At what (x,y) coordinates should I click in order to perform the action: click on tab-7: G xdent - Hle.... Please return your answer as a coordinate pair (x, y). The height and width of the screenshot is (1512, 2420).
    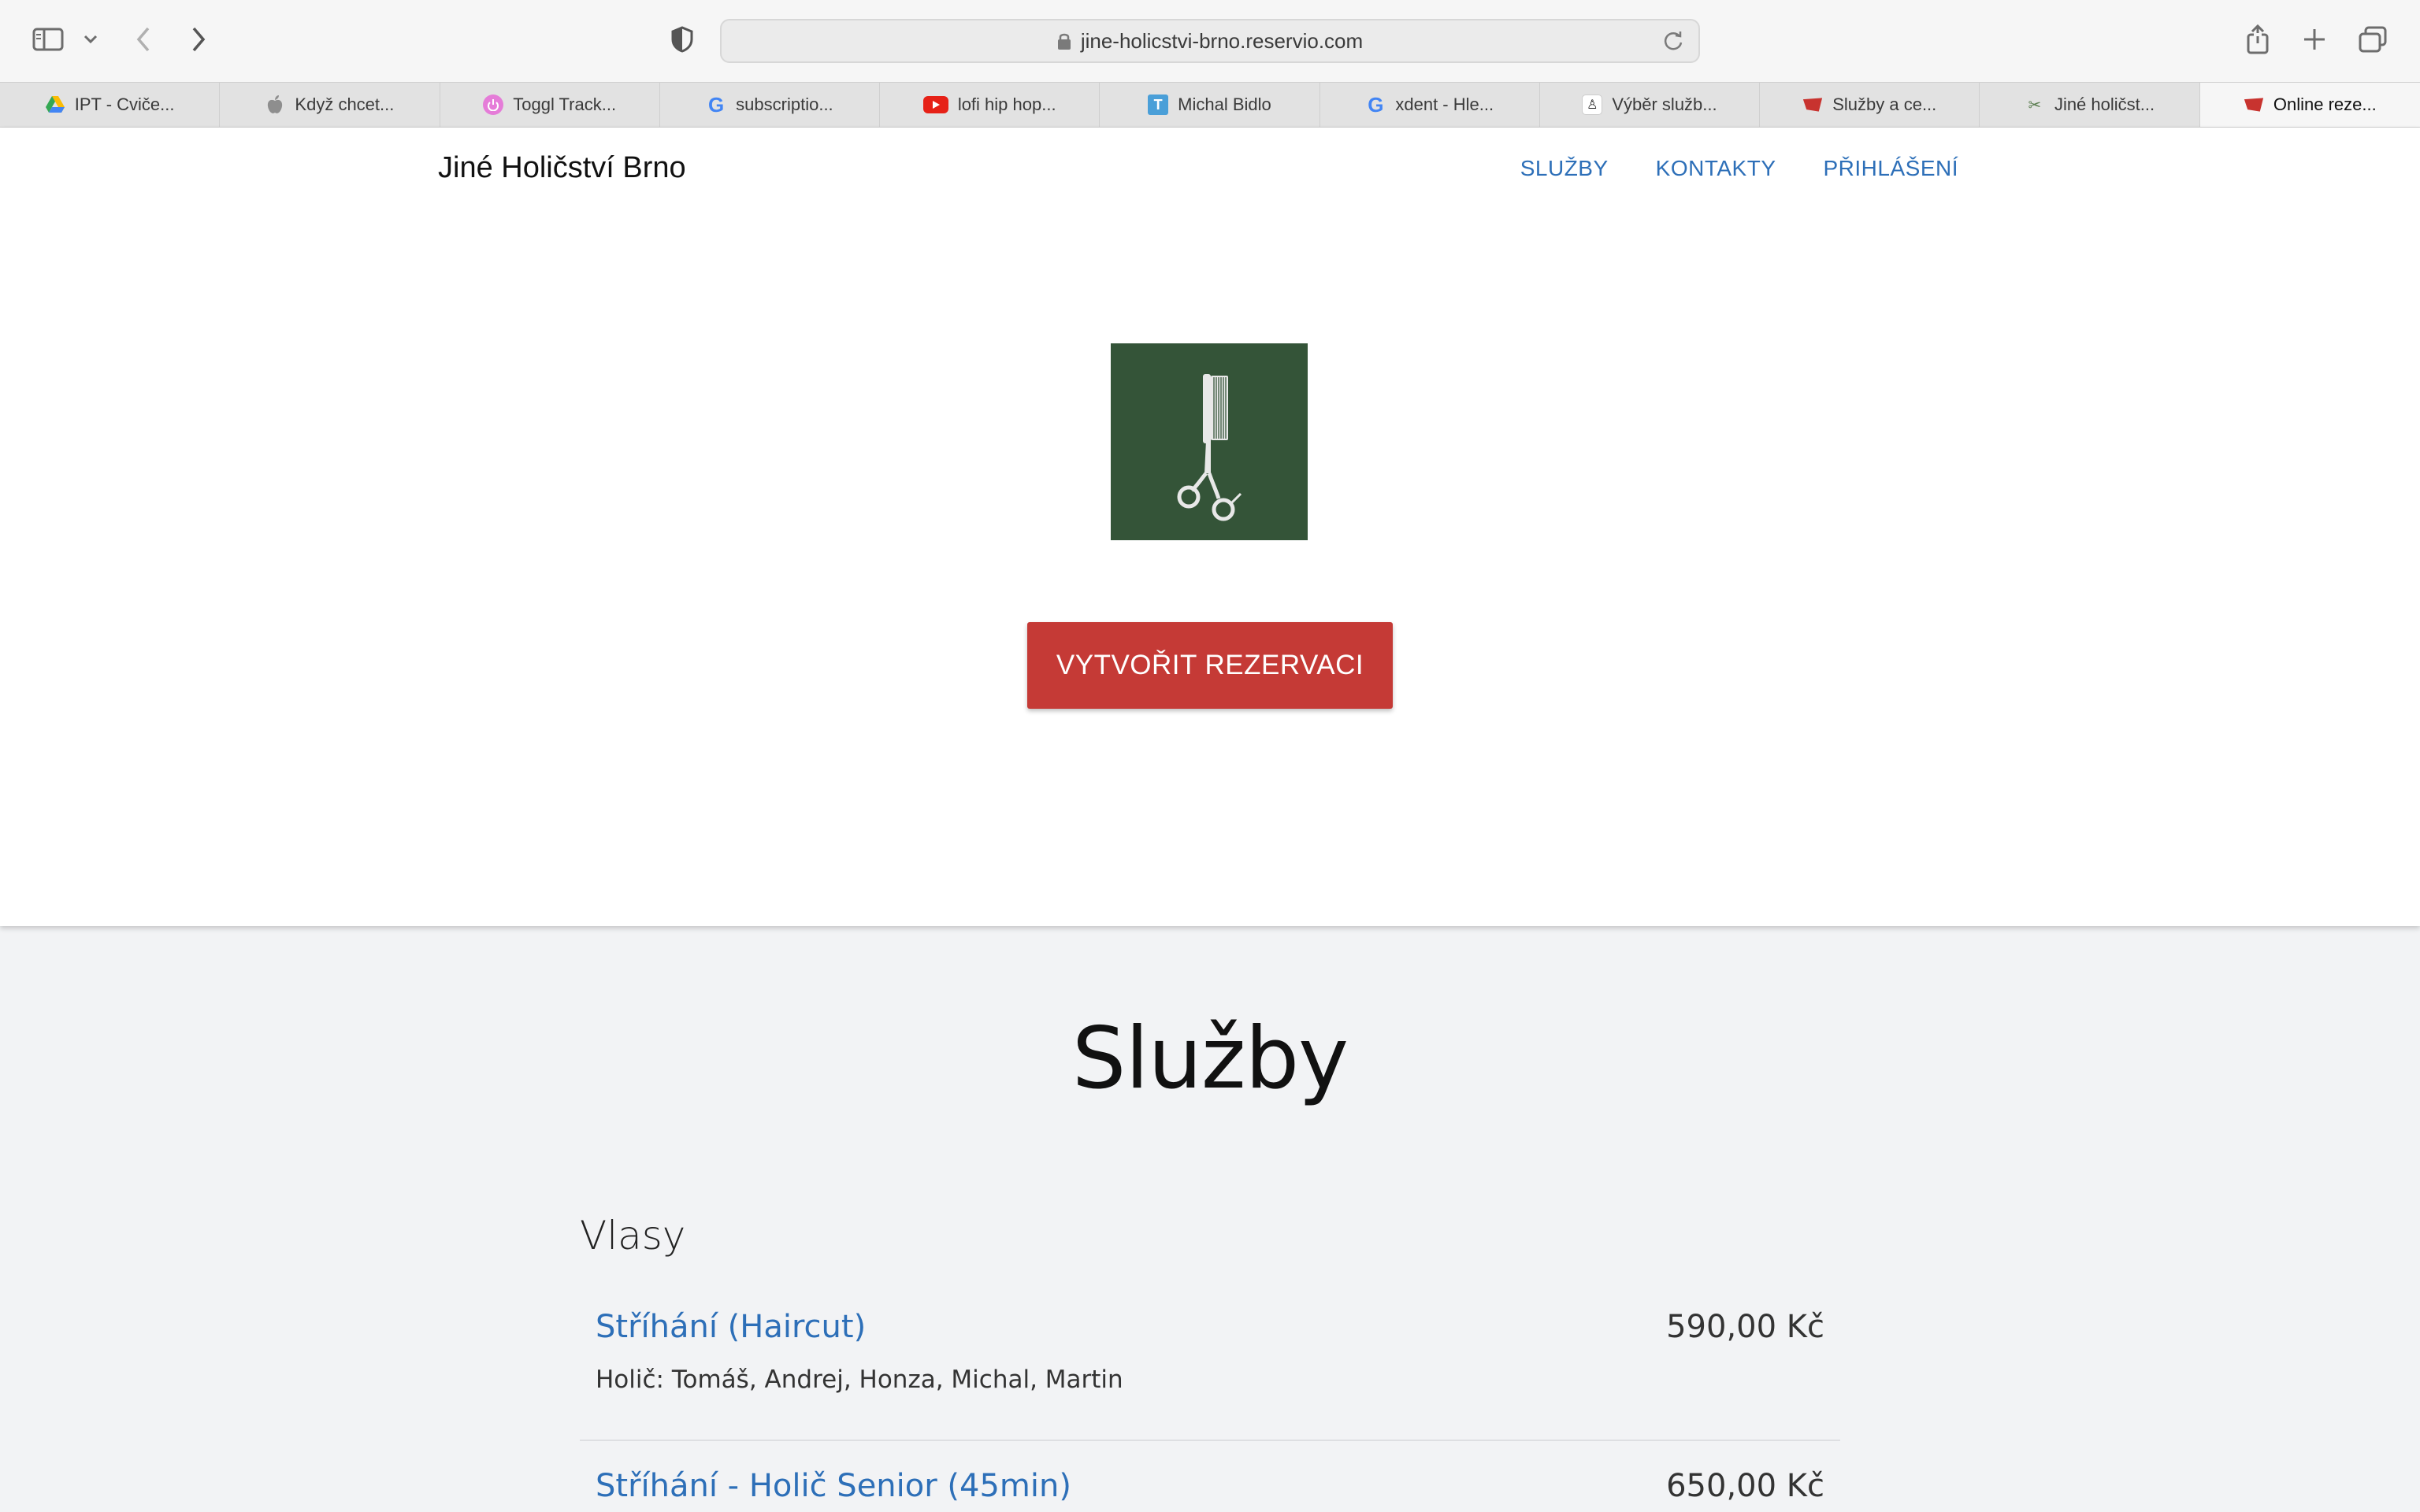
    Looking at the image, I should click on (1430, 105).